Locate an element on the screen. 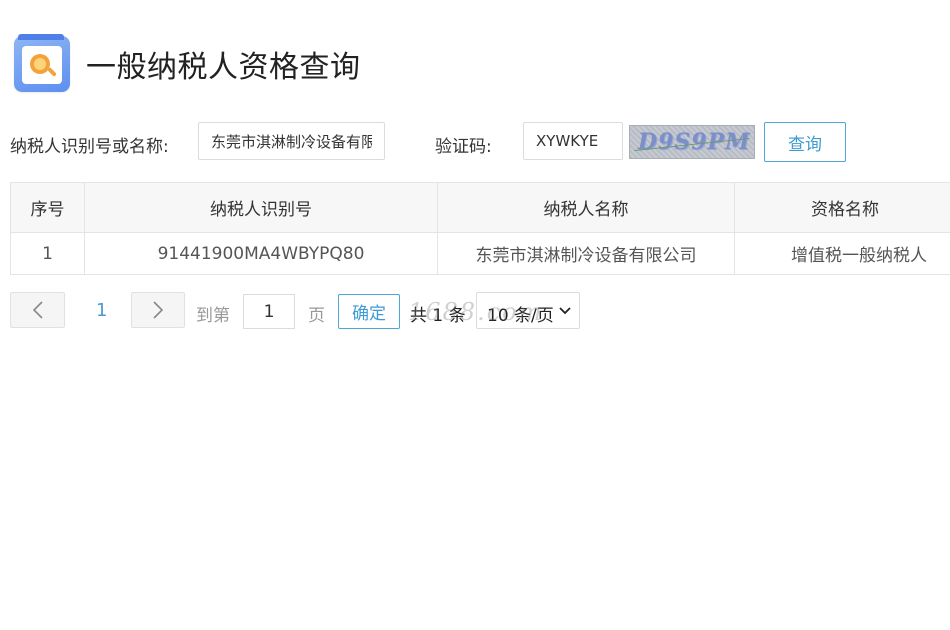 This screenshot has height=630, width=950. cell-taxpayer-id: 91441900MA4WBYPQ80 is located at coordinates (261, 253).